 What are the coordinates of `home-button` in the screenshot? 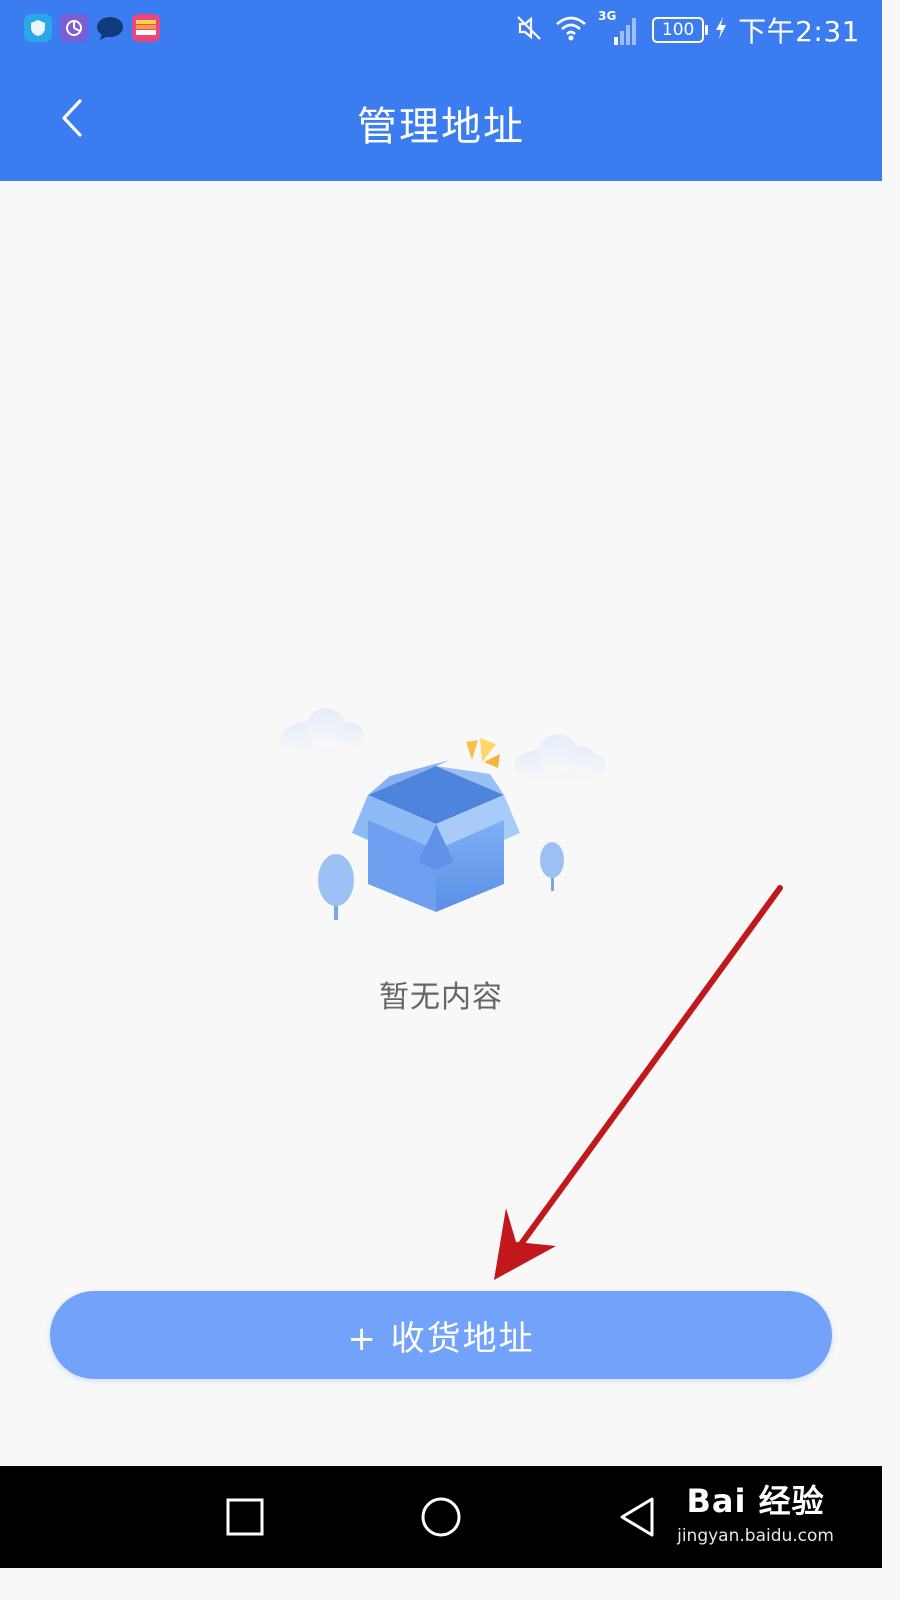 It's located at (441, 1519).